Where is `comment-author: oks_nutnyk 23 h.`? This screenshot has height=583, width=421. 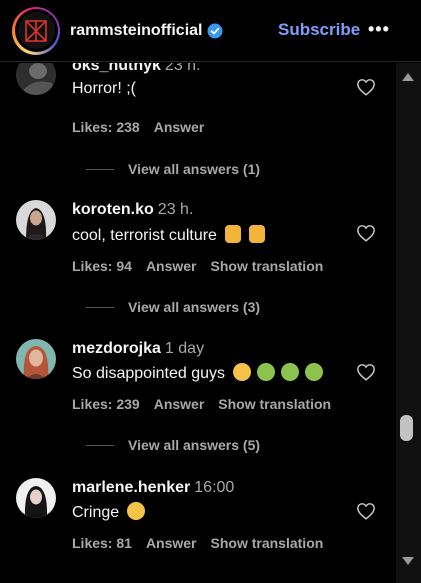 comment-author: oks_nutnyk 23 h. is located at coordinates (136, 69).